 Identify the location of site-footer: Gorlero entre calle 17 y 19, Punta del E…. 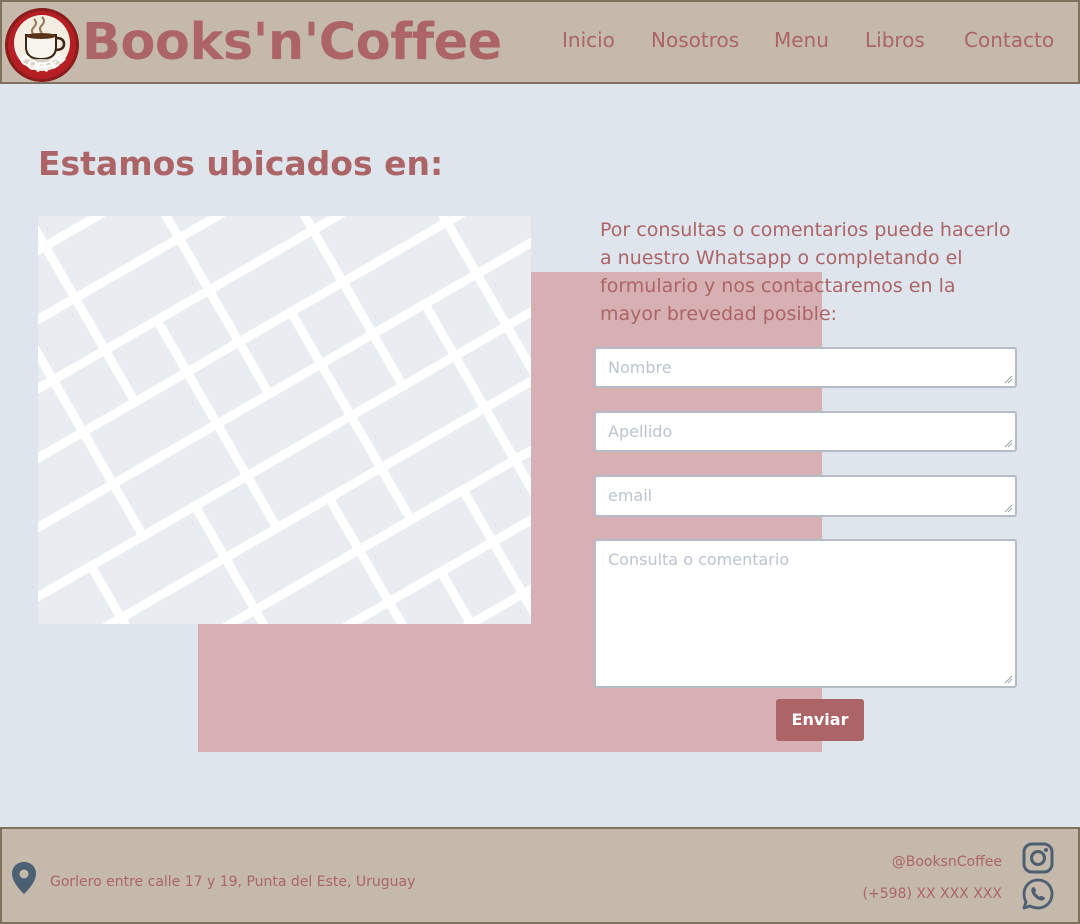
(540, 875).